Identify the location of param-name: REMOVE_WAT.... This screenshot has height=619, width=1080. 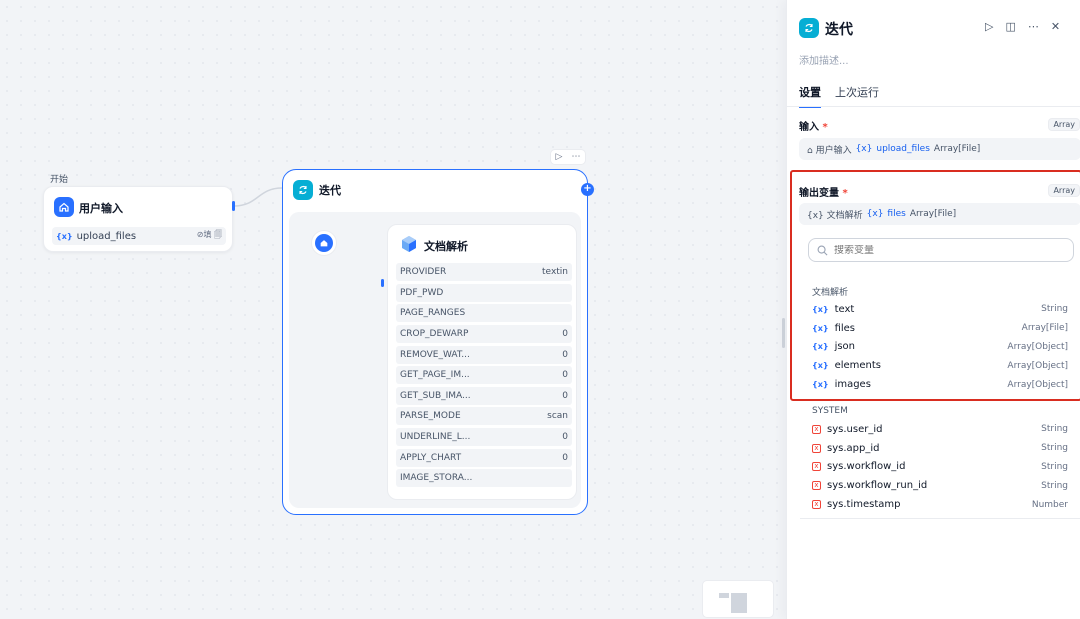
(435, 354).